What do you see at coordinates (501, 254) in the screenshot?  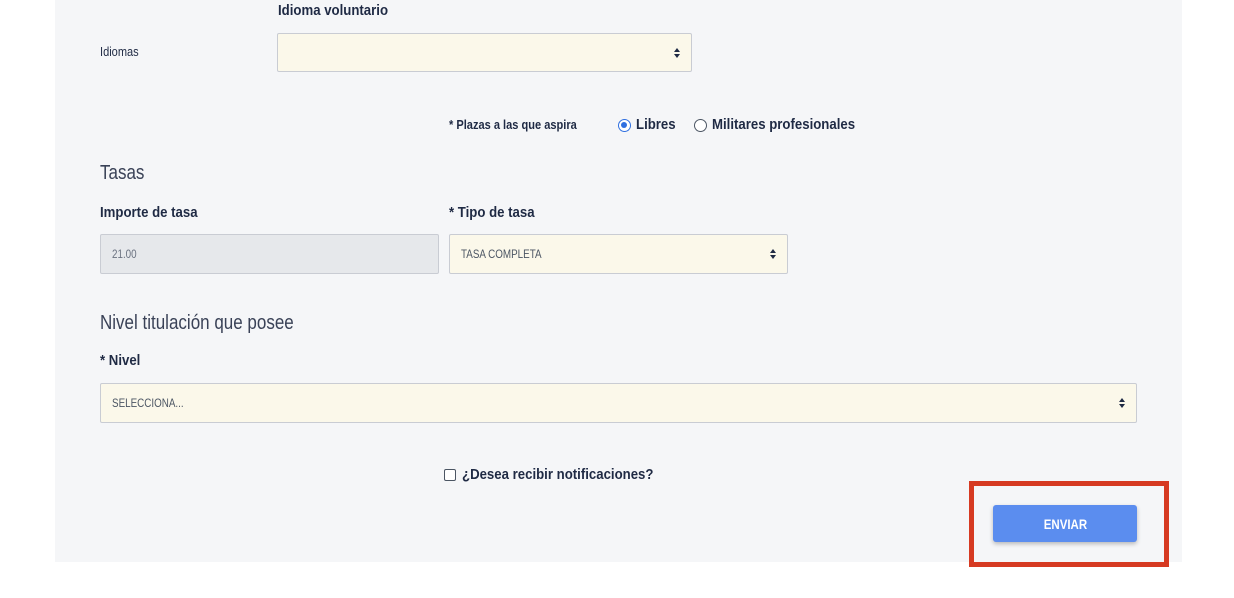 I see `fee-type-select-value: TASA COMPLETA` at bounding box center [501, 254].